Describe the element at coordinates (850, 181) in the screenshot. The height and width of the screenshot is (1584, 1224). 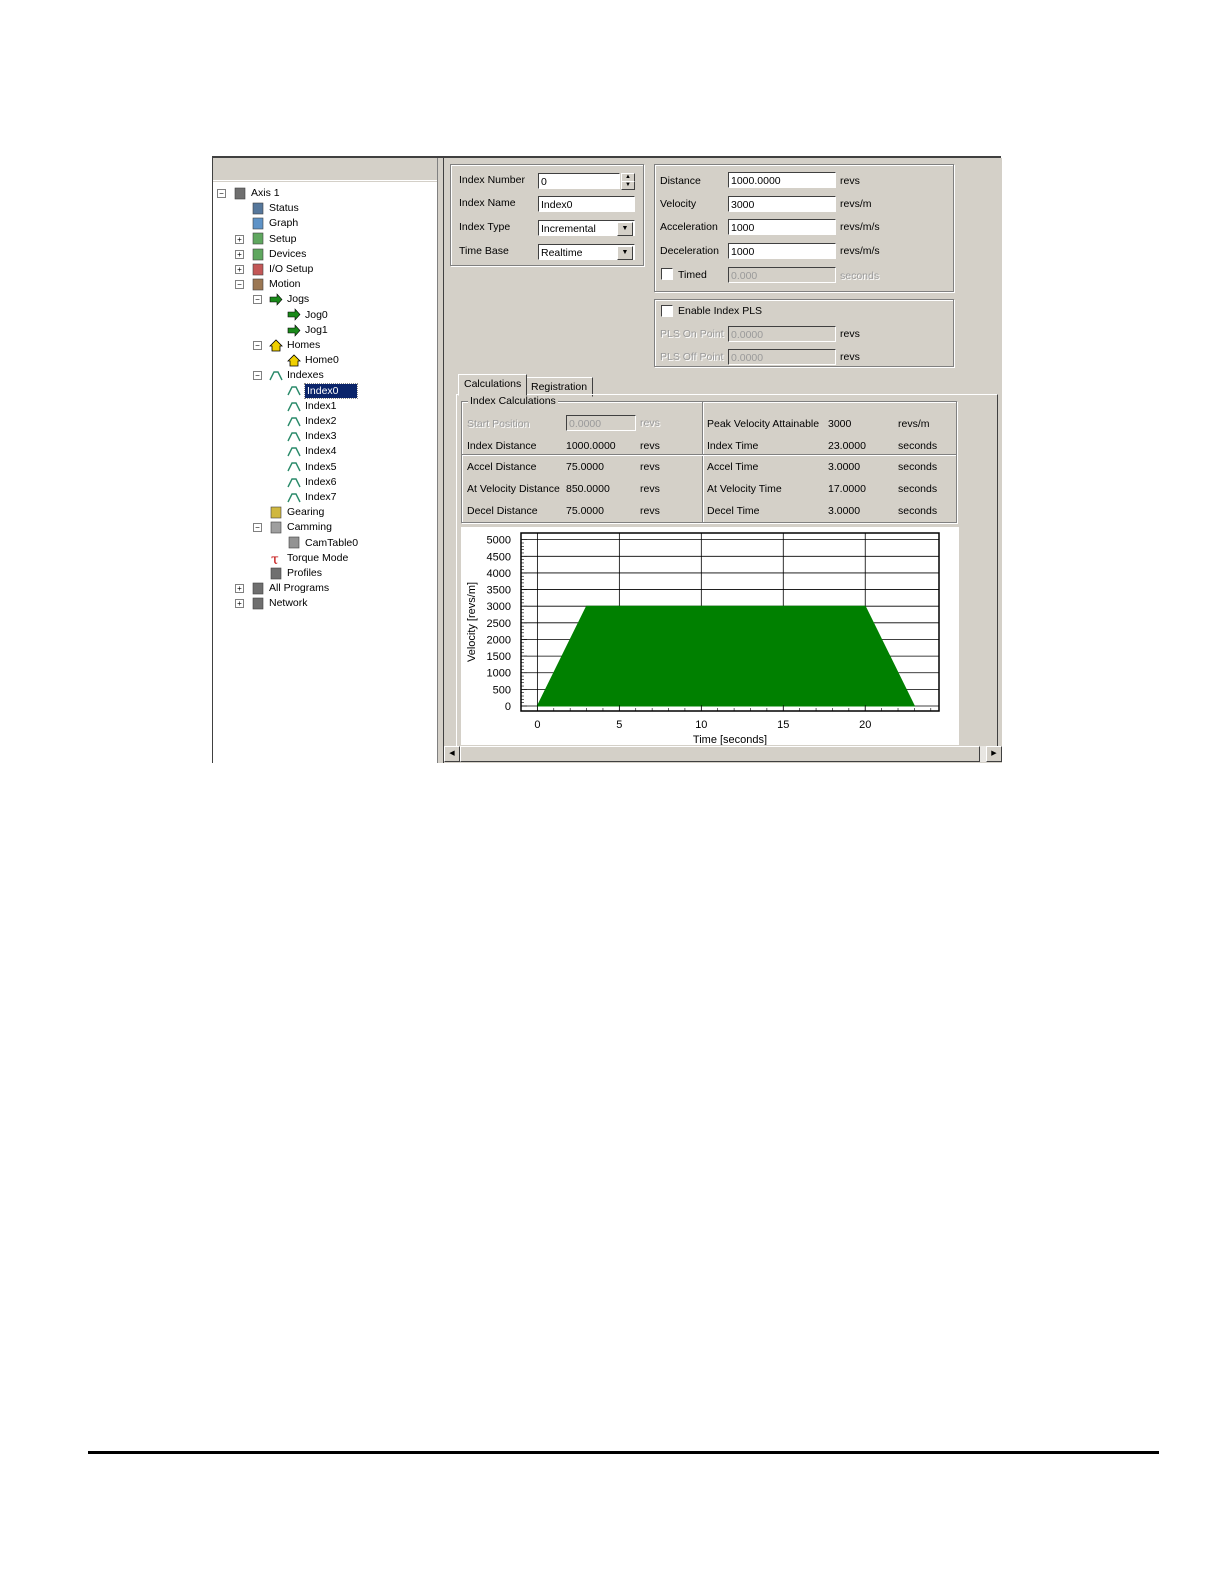
I see `distance-unit: revs` at that location.